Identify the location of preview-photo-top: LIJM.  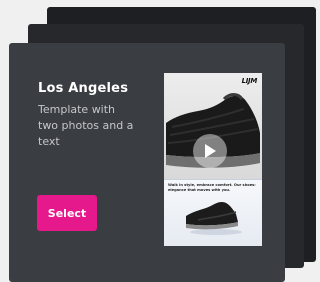
(213, 126).